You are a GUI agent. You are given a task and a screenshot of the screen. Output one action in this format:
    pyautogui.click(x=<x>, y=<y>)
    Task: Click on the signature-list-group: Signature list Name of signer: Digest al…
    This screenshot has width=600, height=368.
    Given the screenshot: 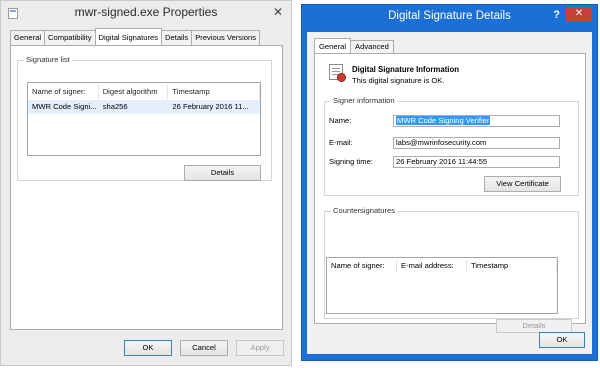 What is the action you would take?
    pyautogui.click(x=144, y=118)
    